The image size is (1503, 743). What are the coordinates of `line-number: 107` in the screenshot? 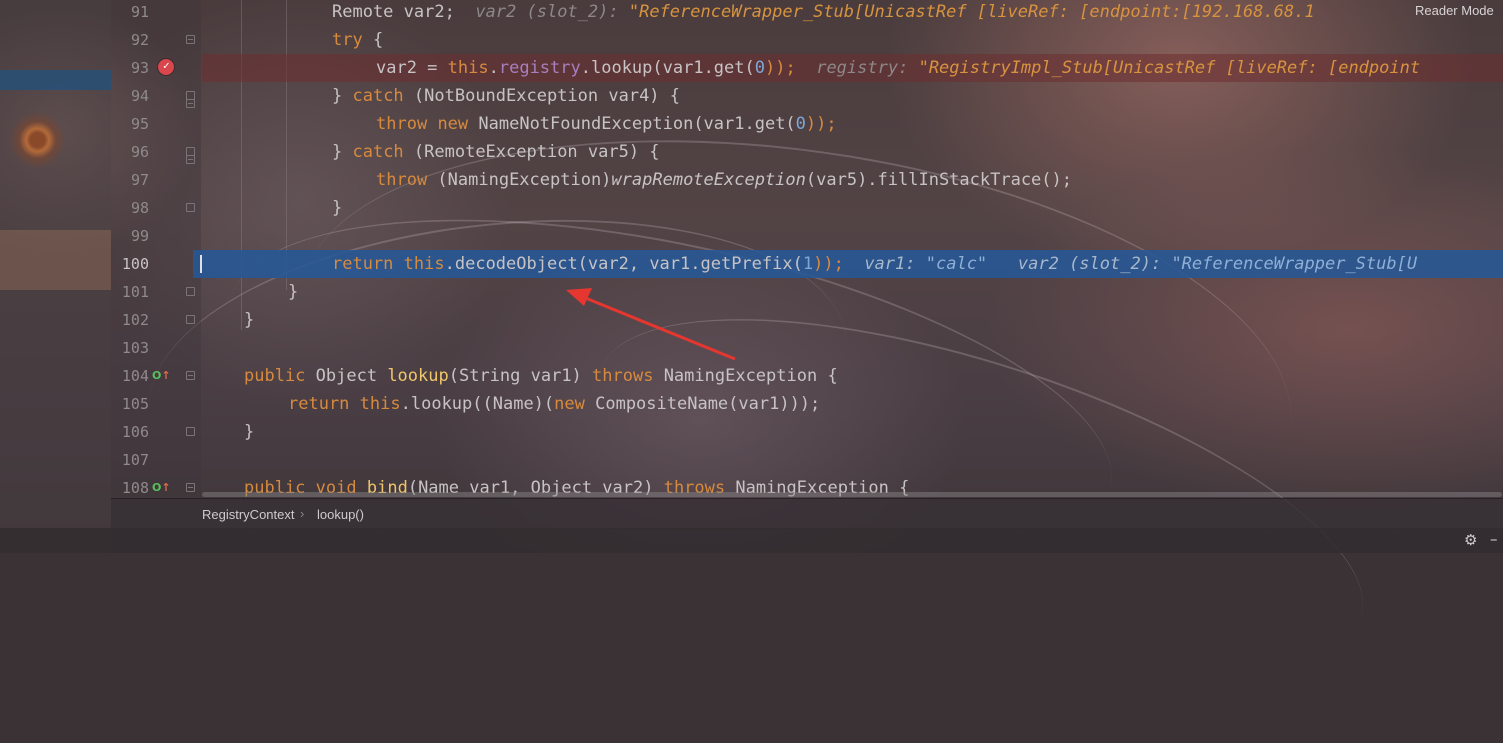 It's located at (130, 460).